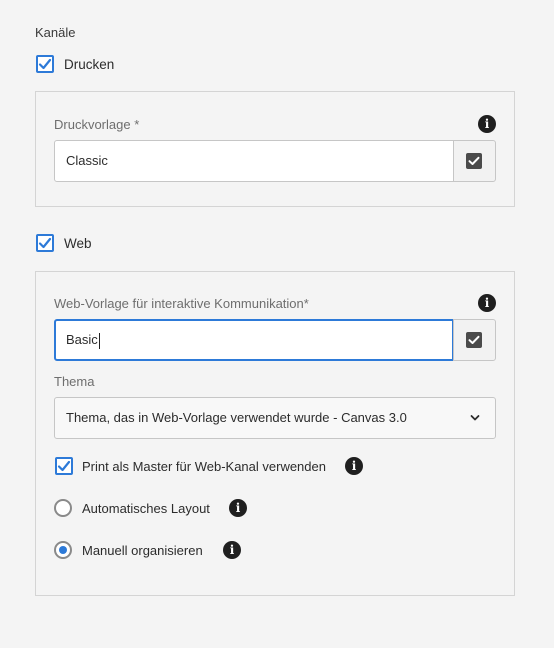 Image resolution: width=554 pixels, height=648 pixels. I want to click on web-channel-label: Web, so click(78, 243).